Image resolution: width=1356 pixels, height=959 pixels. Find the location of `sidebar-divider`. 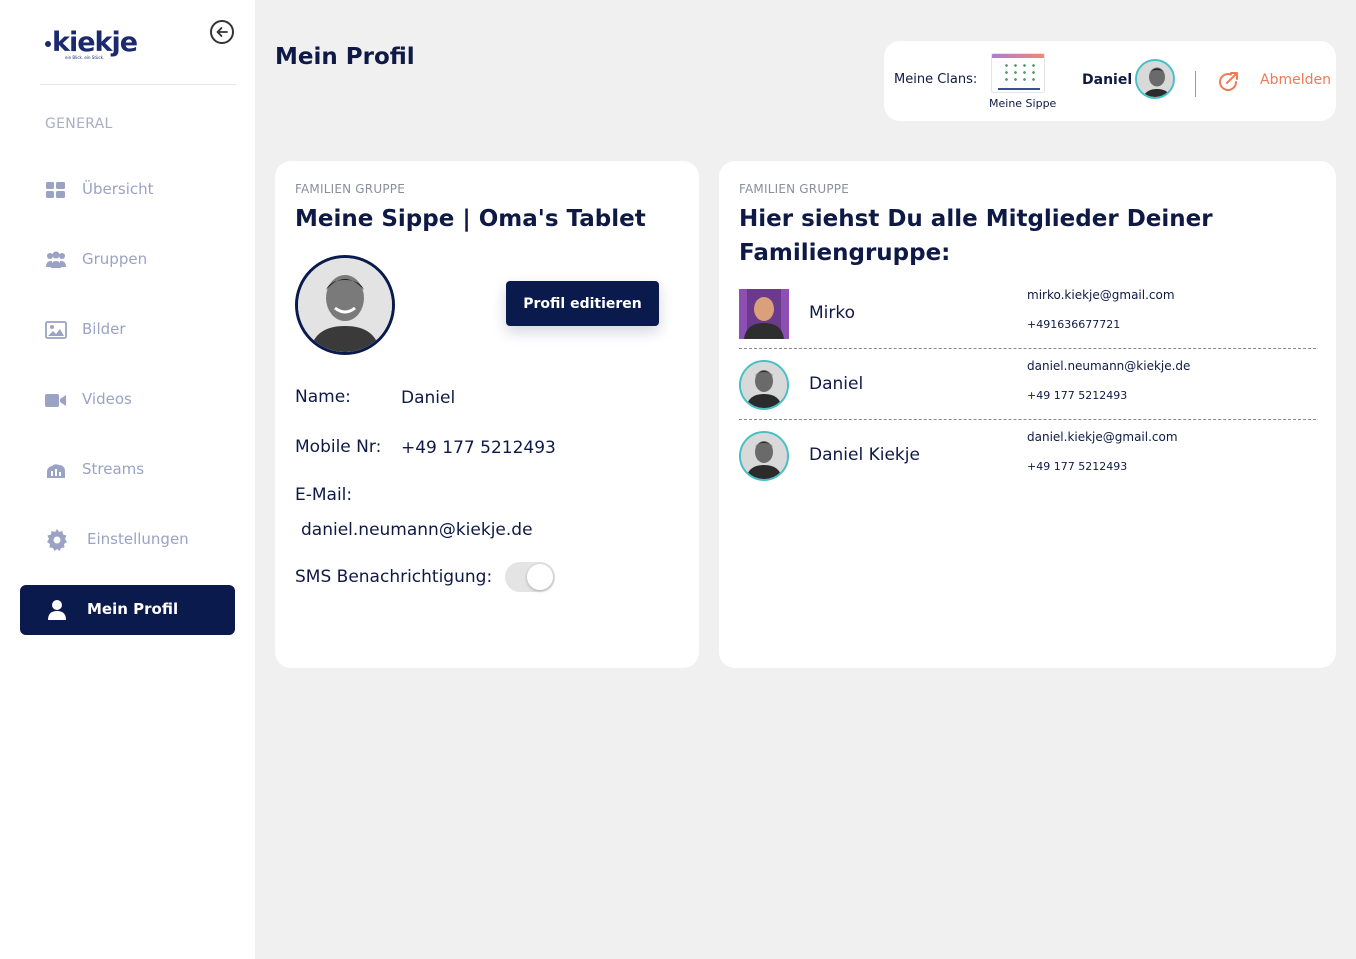

sidebar-divider is located at coordinates (138, 84).